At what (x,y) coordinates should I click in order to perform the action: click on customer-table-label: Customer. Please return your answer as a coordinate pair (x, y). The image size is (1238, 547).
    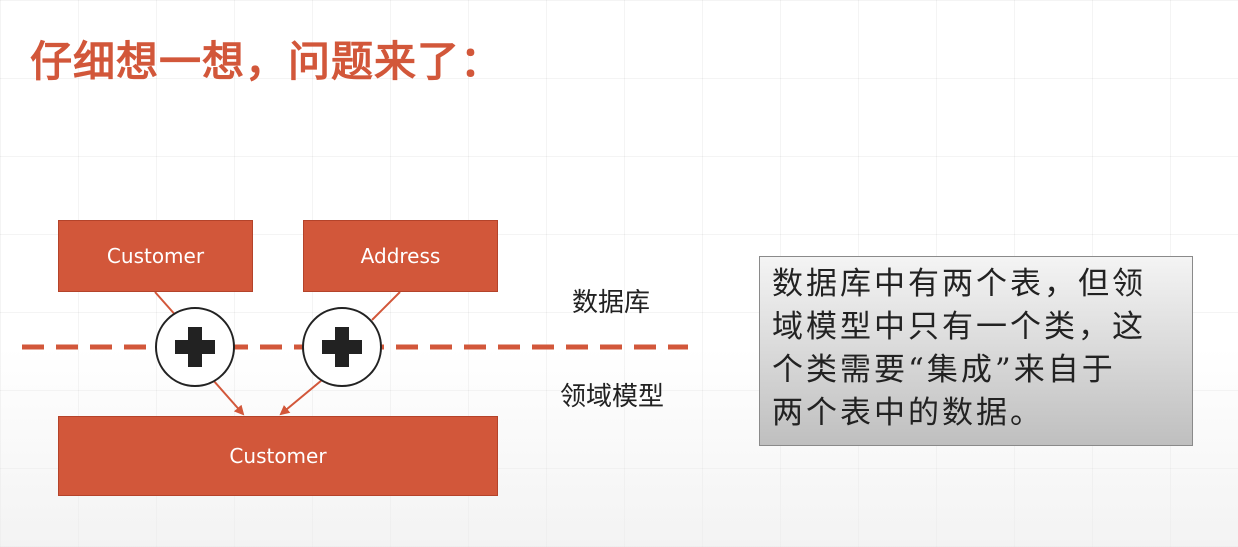
    Looking at the image, I should click on (155, 256).